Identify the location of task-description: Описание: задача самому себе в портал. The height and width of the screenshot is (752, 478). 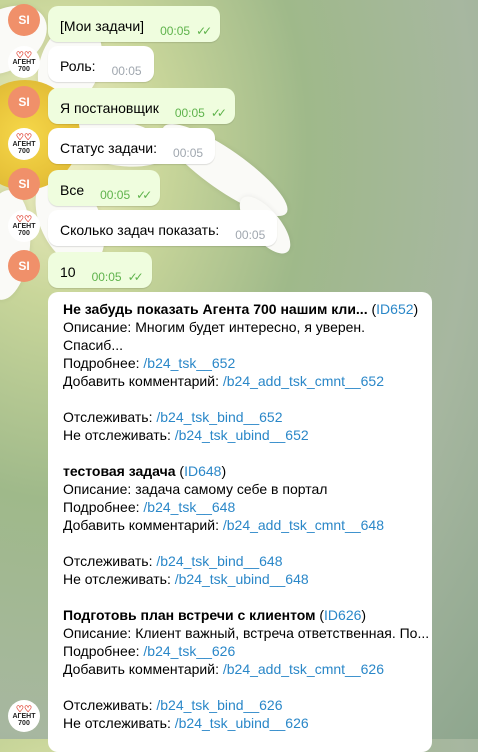
(195, 489).